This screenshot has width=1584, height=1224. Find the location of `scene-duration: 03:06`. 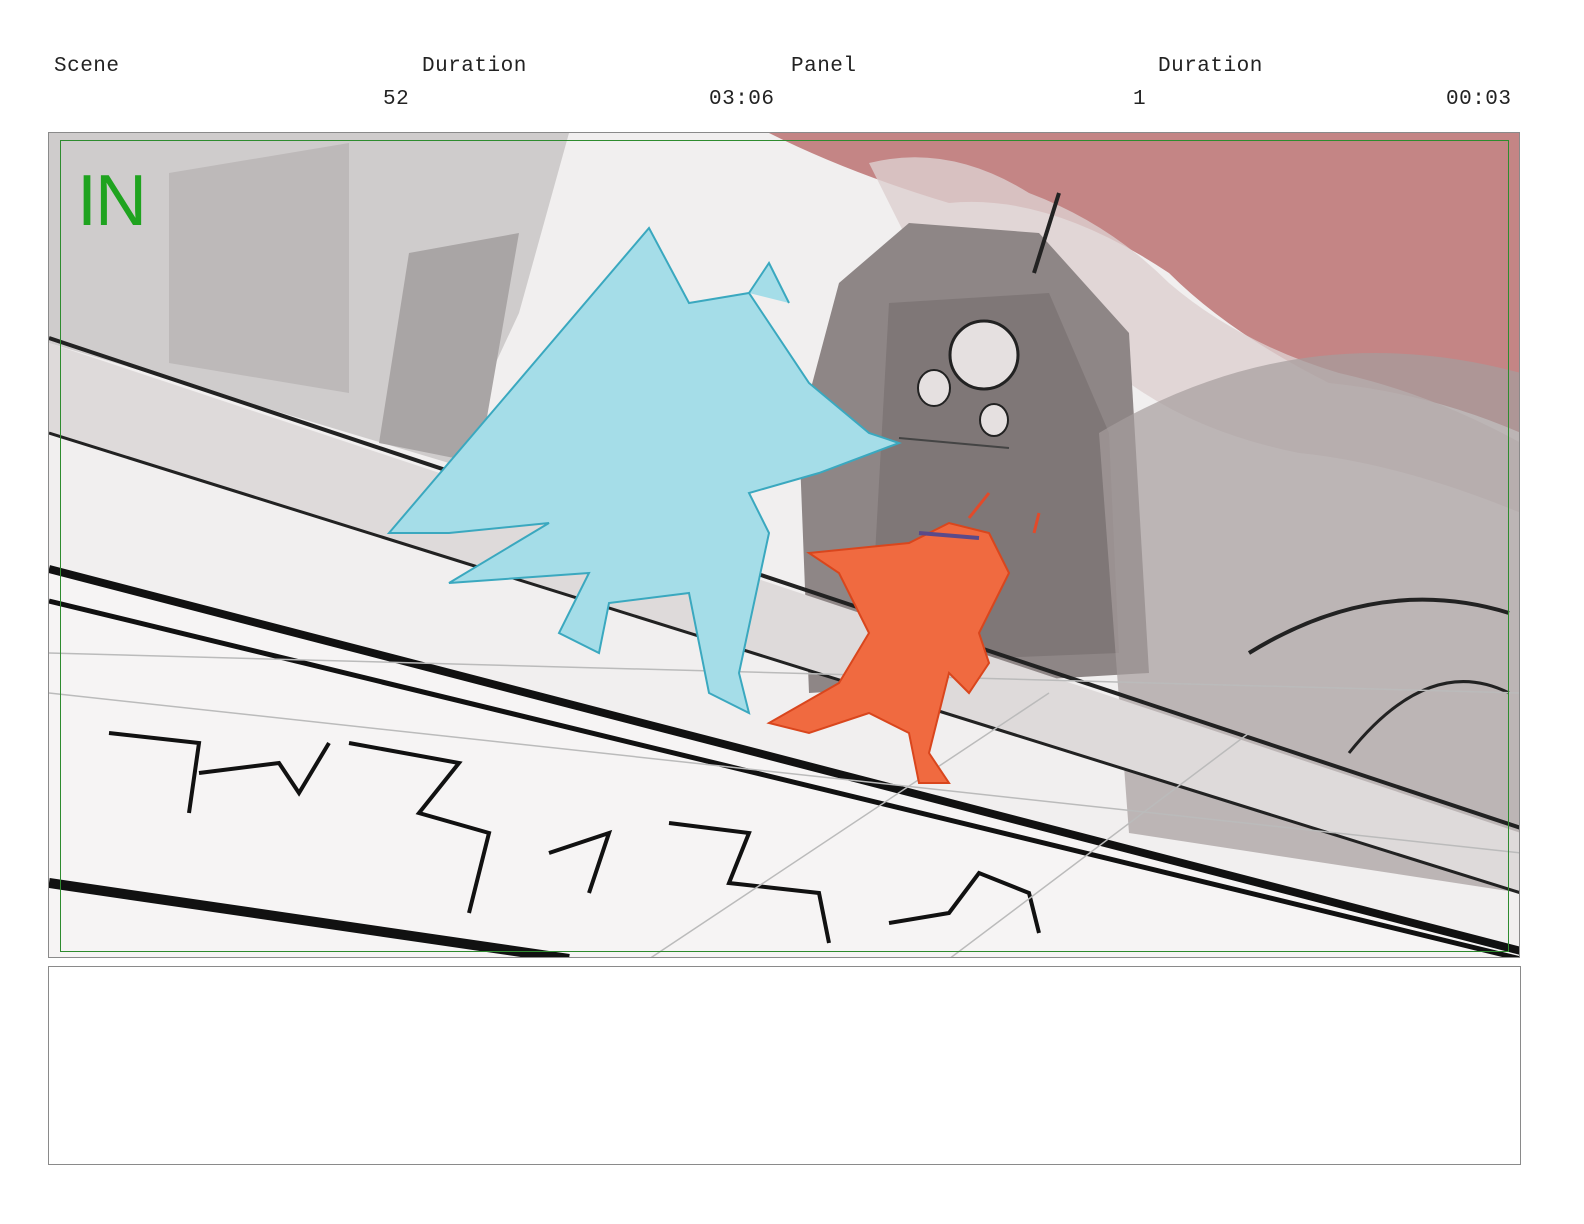

scene-duration: 03:06 is located at coordinates (742, 99).